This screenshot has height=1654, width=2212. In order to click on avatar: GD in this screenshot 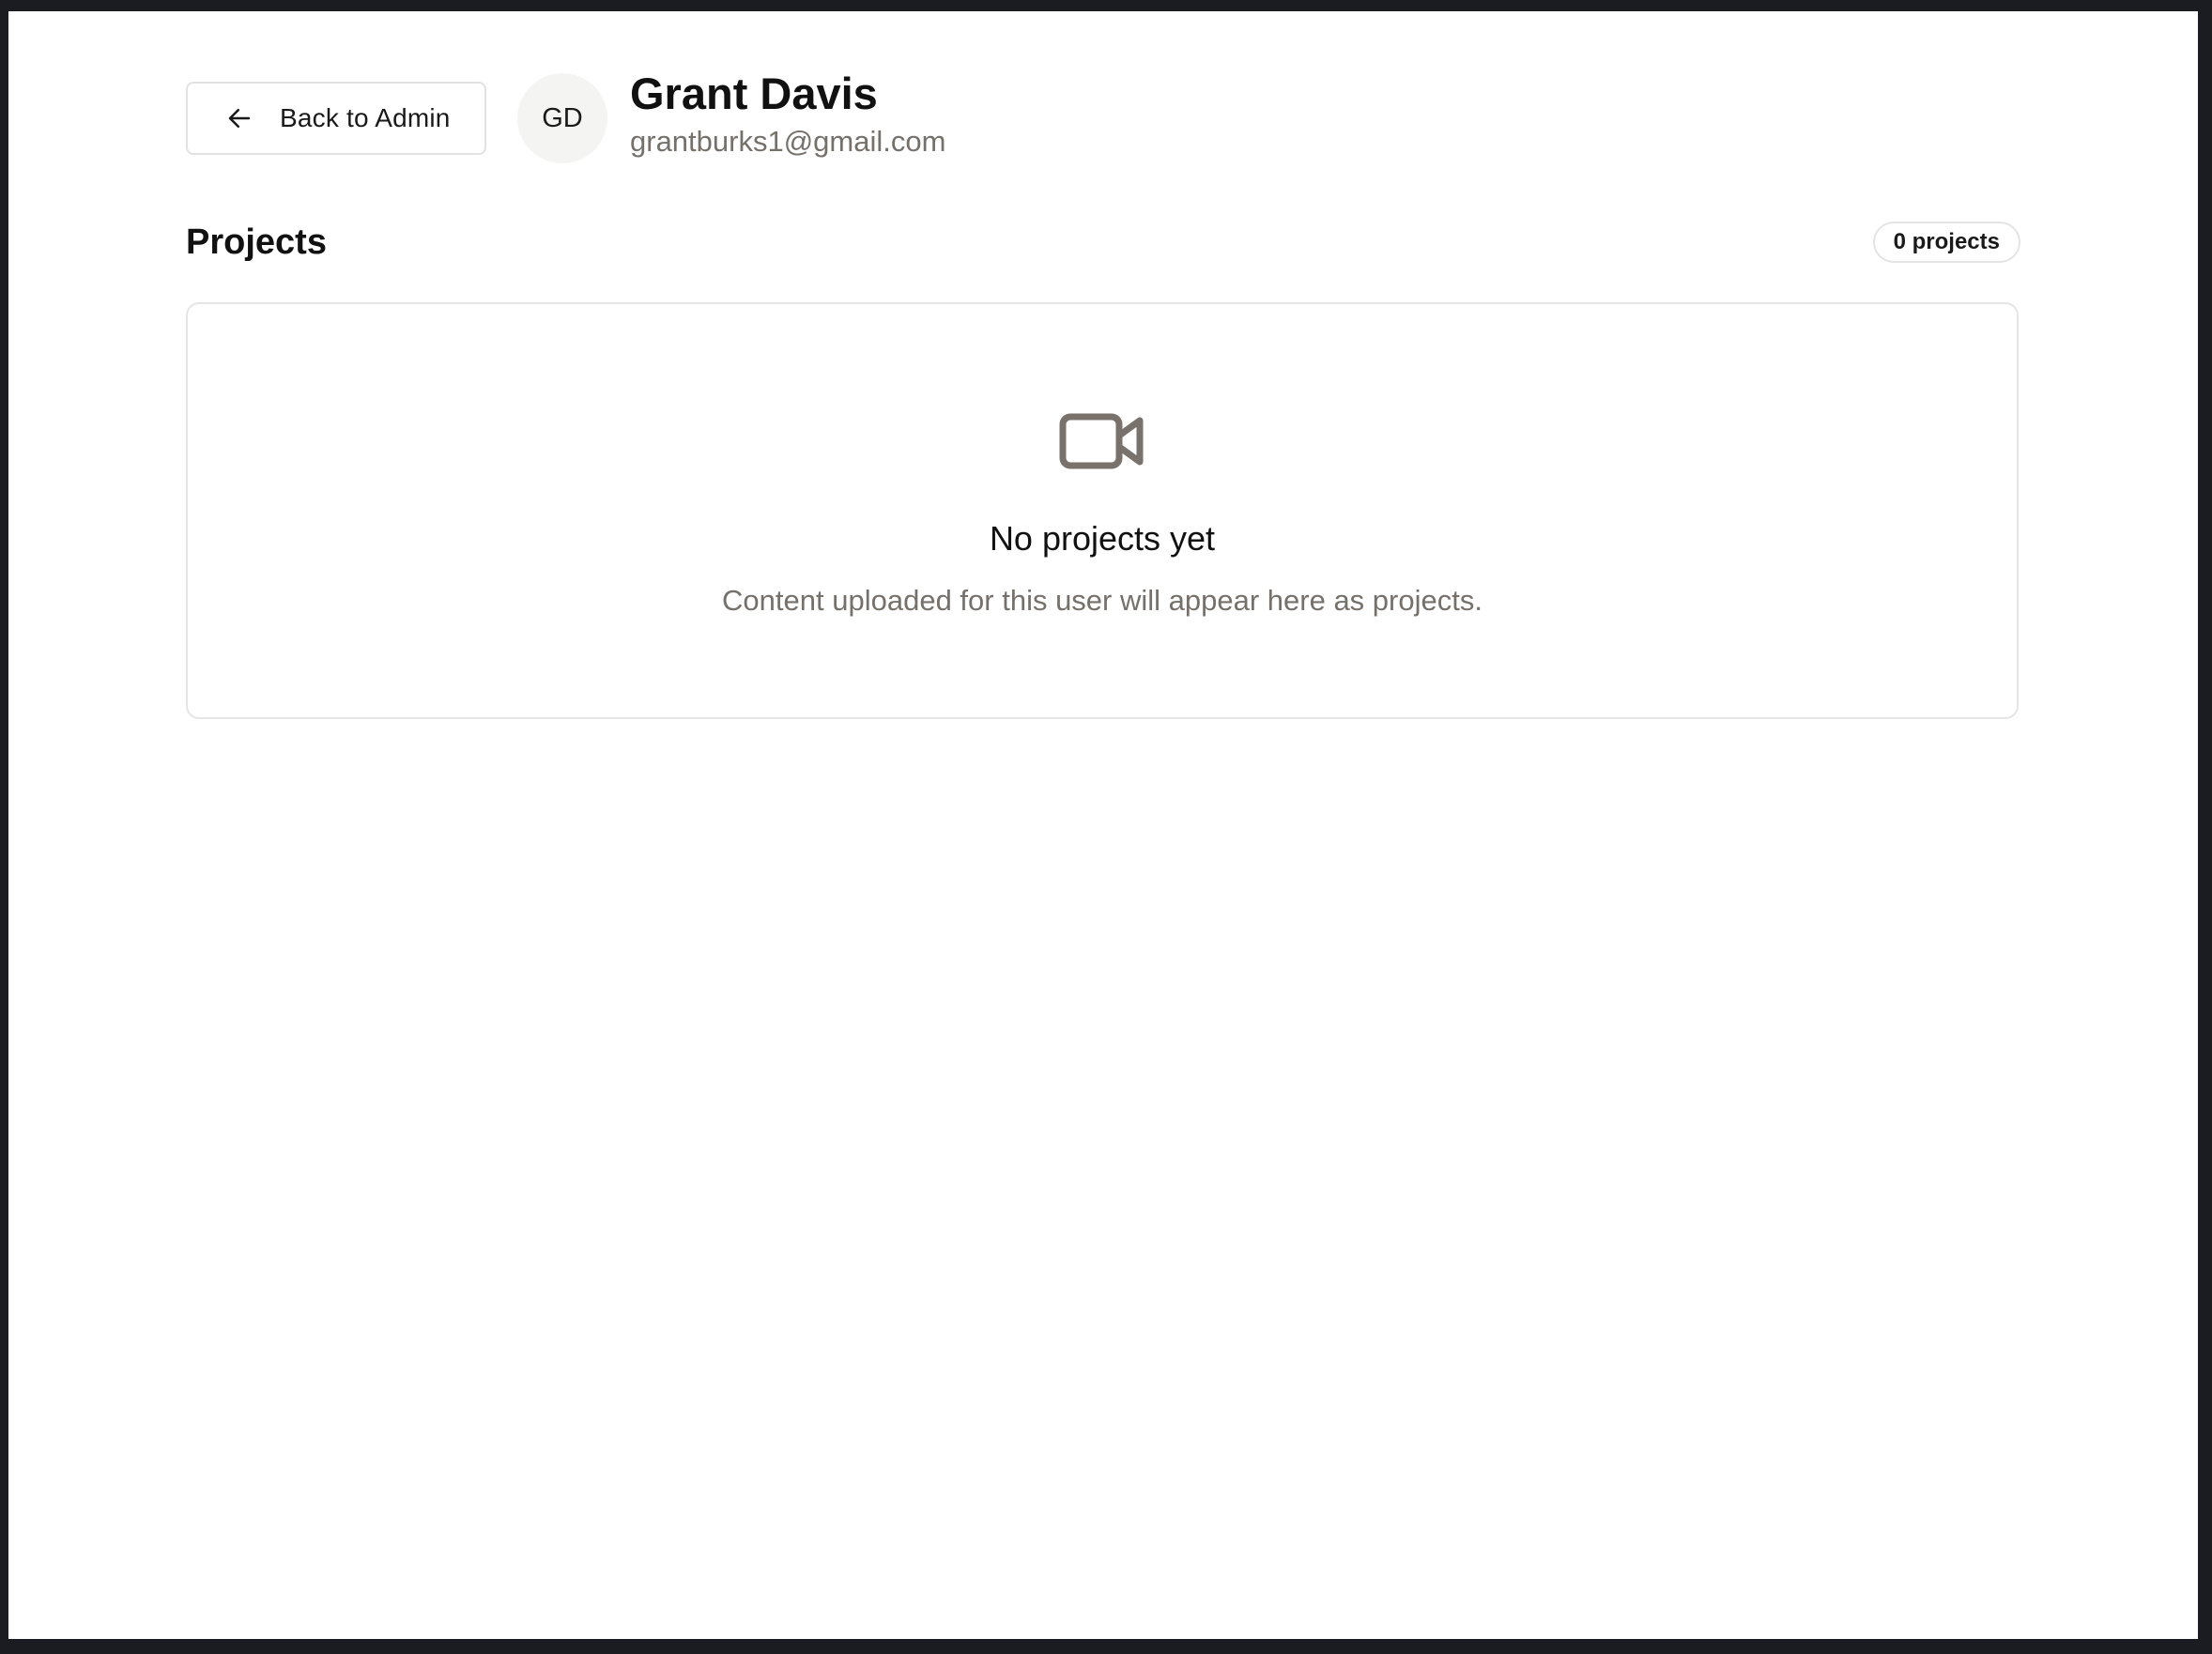, I will do `click(562, 118)`.